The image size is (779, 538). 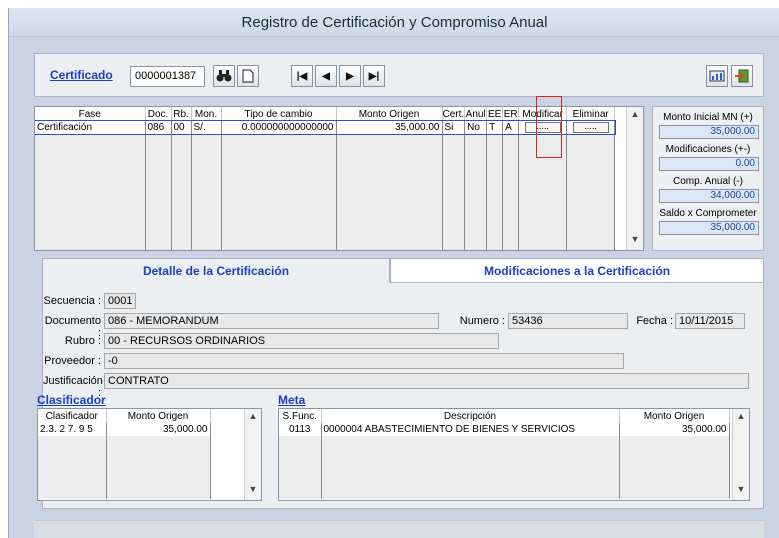 What do you see at coordinates (206, 127) in the screenshot?
I see `cell-mon: S/.` at bounding box center [206, 127].